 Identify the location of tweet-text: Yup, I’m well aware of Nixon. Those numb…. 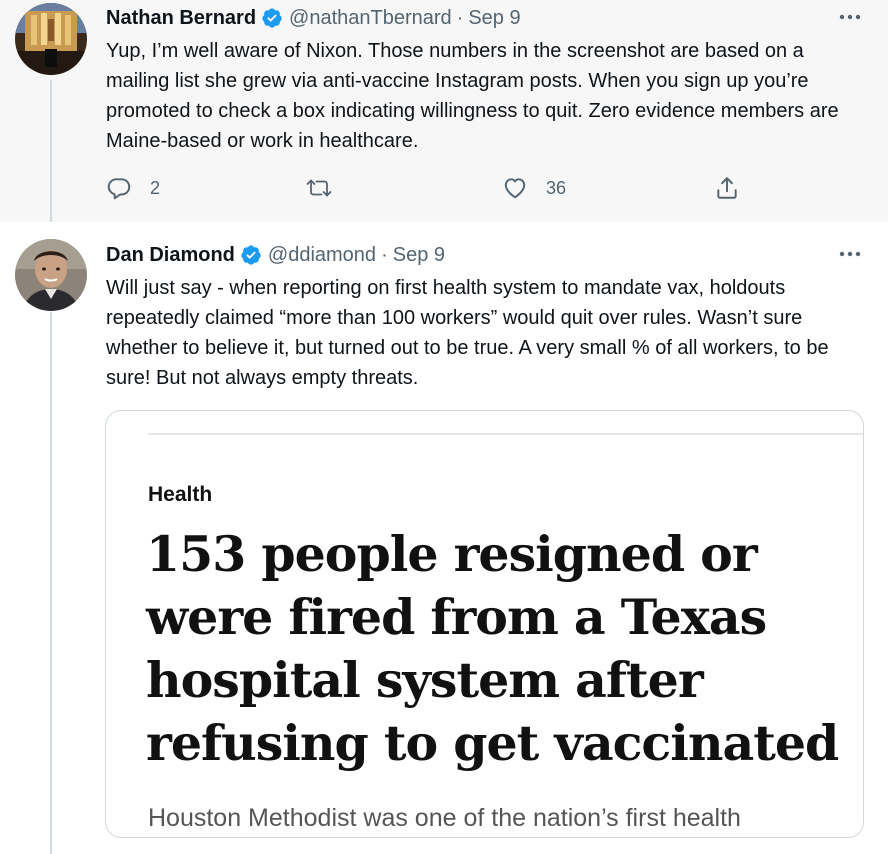
(472, 96).